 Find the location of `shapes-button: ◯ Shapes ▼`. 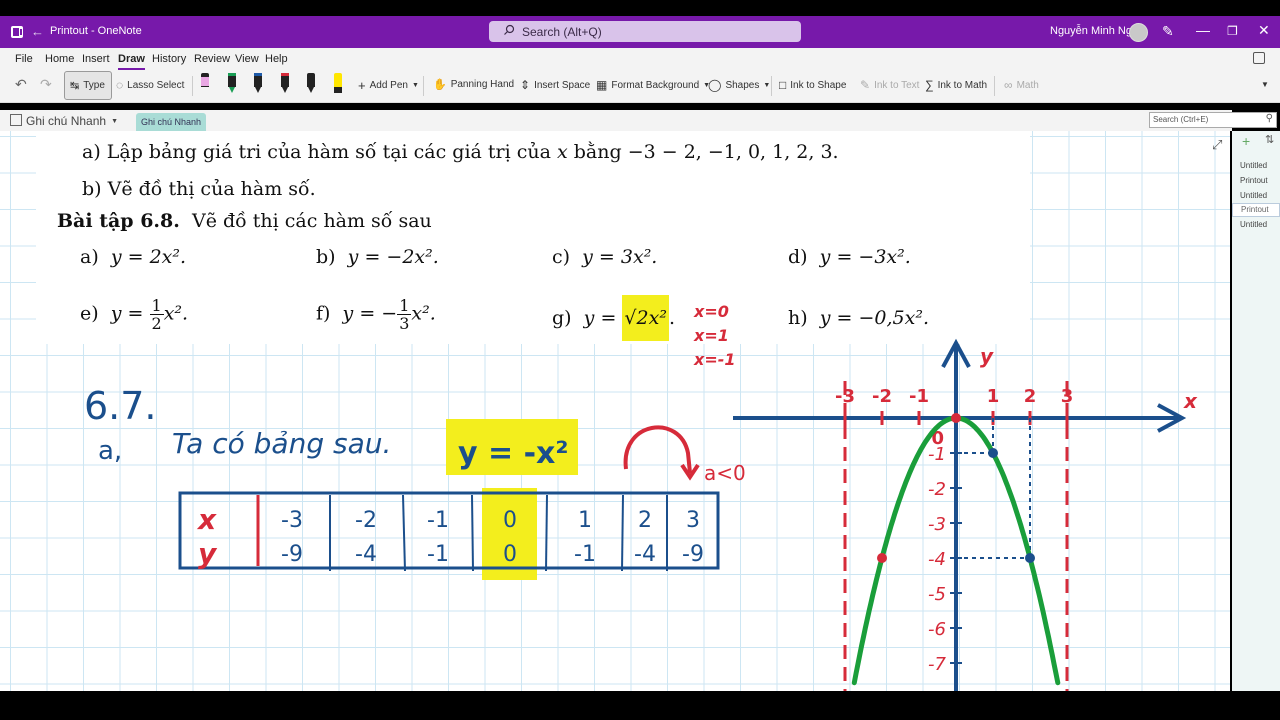

shapes-button: ◯ Shapes ▼ is located at coordinates (739, 85).